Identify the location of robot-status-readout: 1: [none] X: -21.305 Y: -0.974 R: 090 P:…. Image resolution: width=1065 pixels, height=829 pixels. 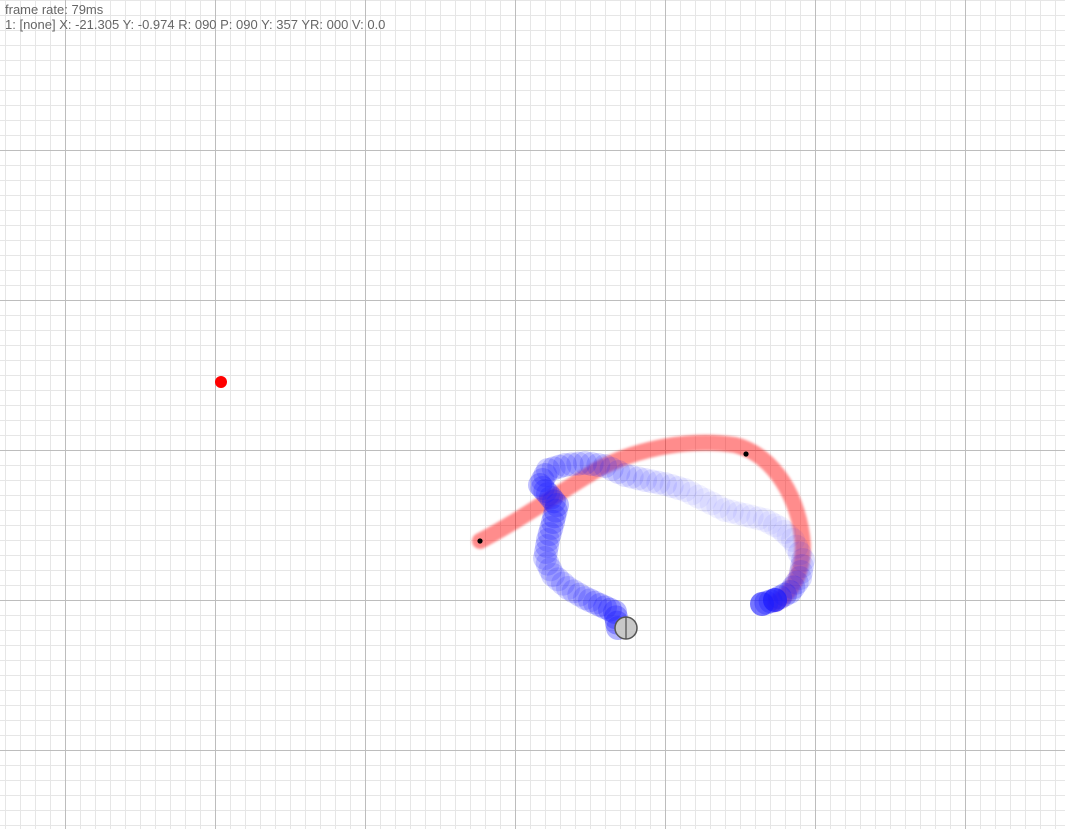
(195, 24).